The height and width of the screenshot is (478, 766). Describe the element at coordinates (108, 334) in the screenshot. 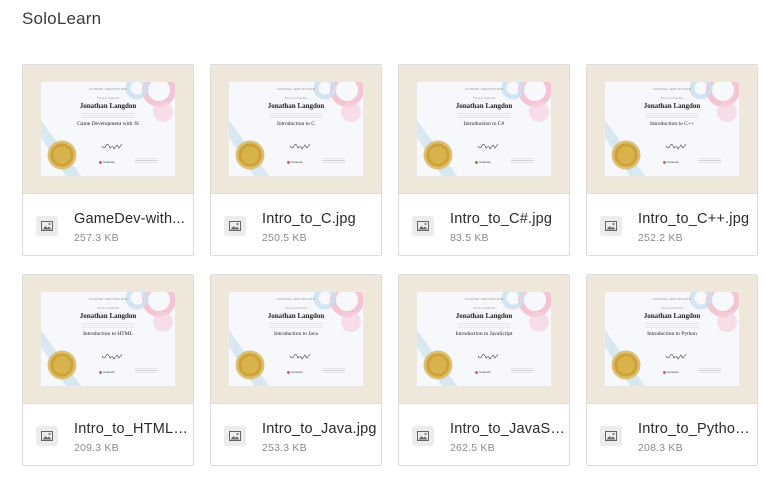

I see `certificate-course: Introduction to HTML` at that location.